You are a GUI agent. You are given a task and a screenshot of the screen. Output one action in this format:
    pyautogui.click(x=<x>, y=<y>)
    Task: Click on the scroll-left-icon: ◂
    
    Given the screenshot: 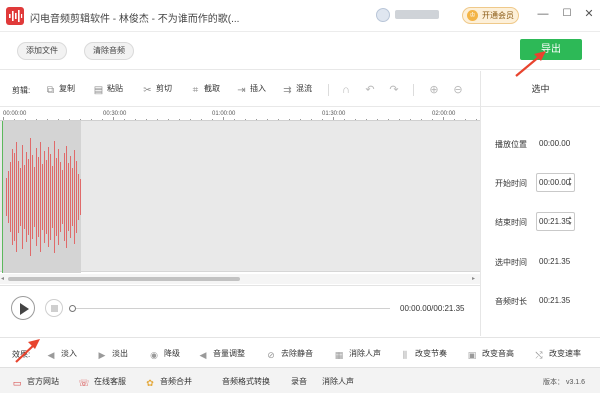 What is the action you would take?
    pyautogui.click(x=2, y=278)
    